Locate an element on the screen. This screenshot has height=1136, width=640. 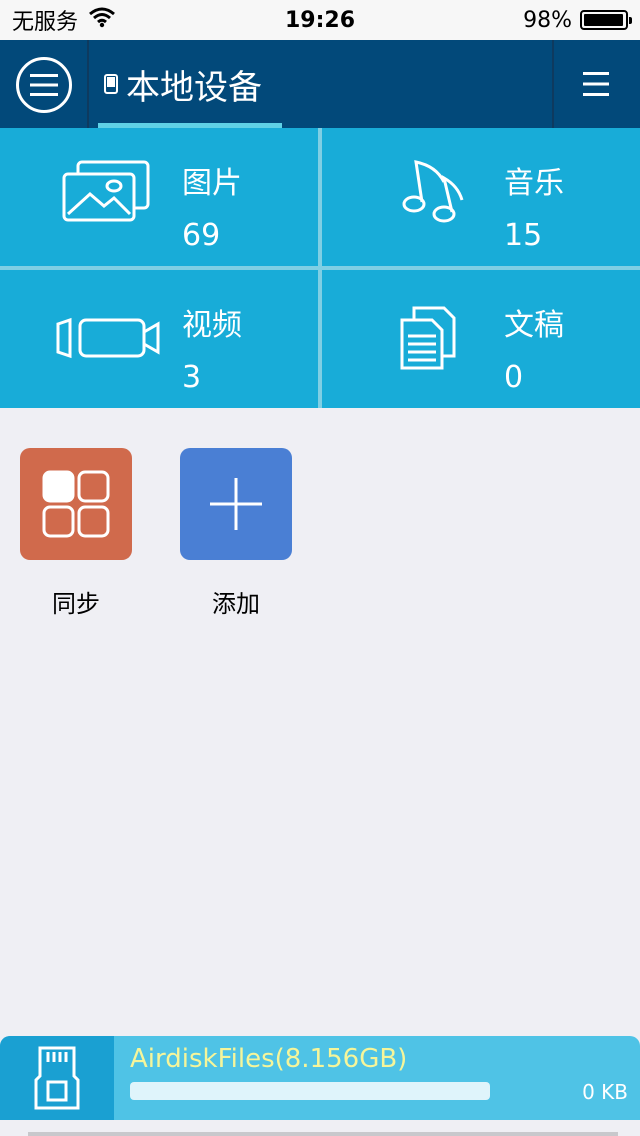
add-label: 添加 is located at coordinates (236, 604).